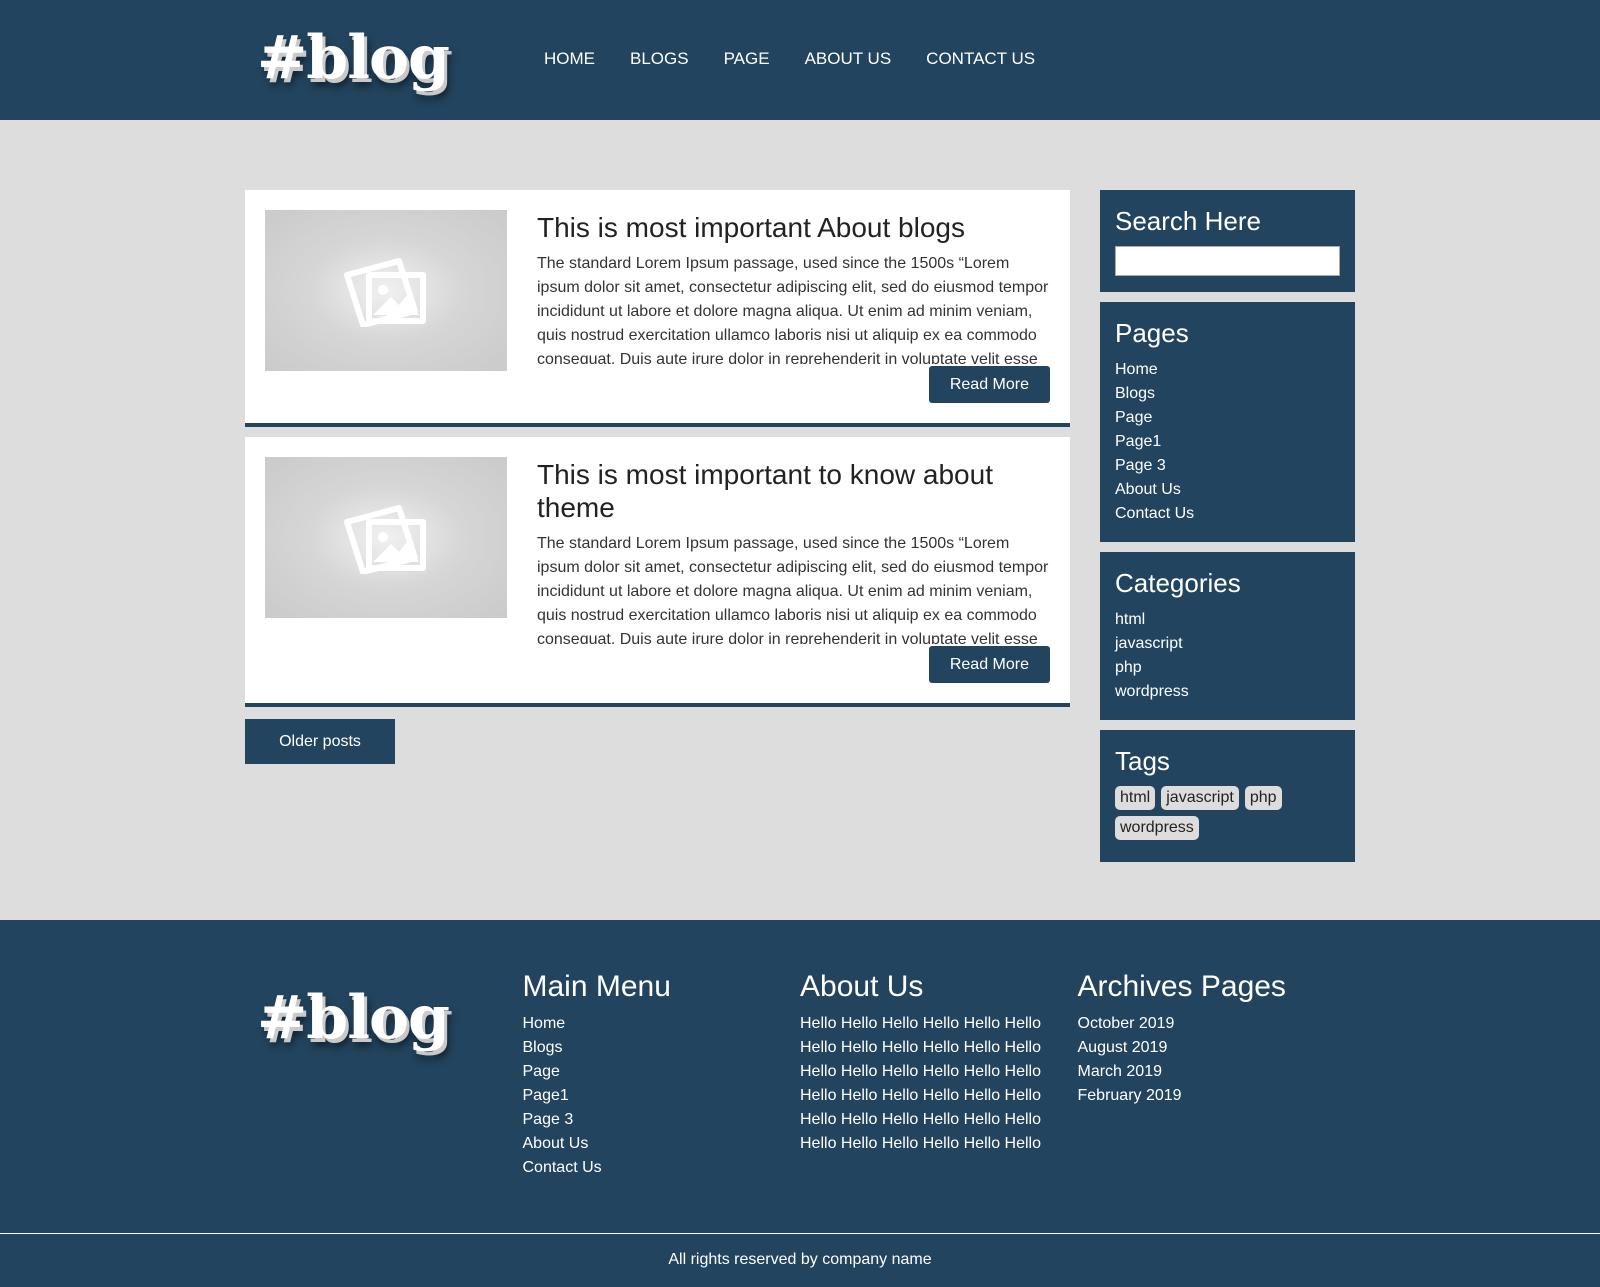  Describe the element at coordinates (1217, 1072) in the screenshot. I see `archive-link: March 2019` at that location.